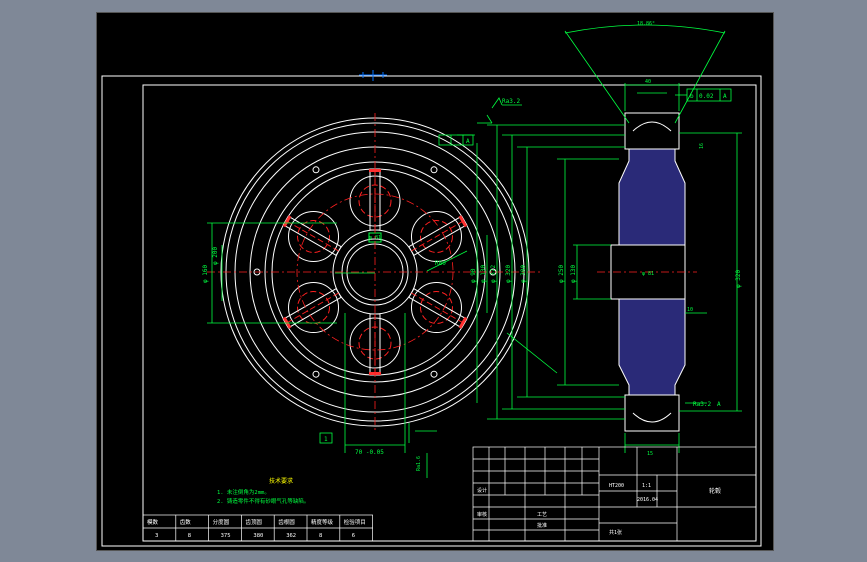  I want to click on param-header: 检验项目, so click(355, 522).